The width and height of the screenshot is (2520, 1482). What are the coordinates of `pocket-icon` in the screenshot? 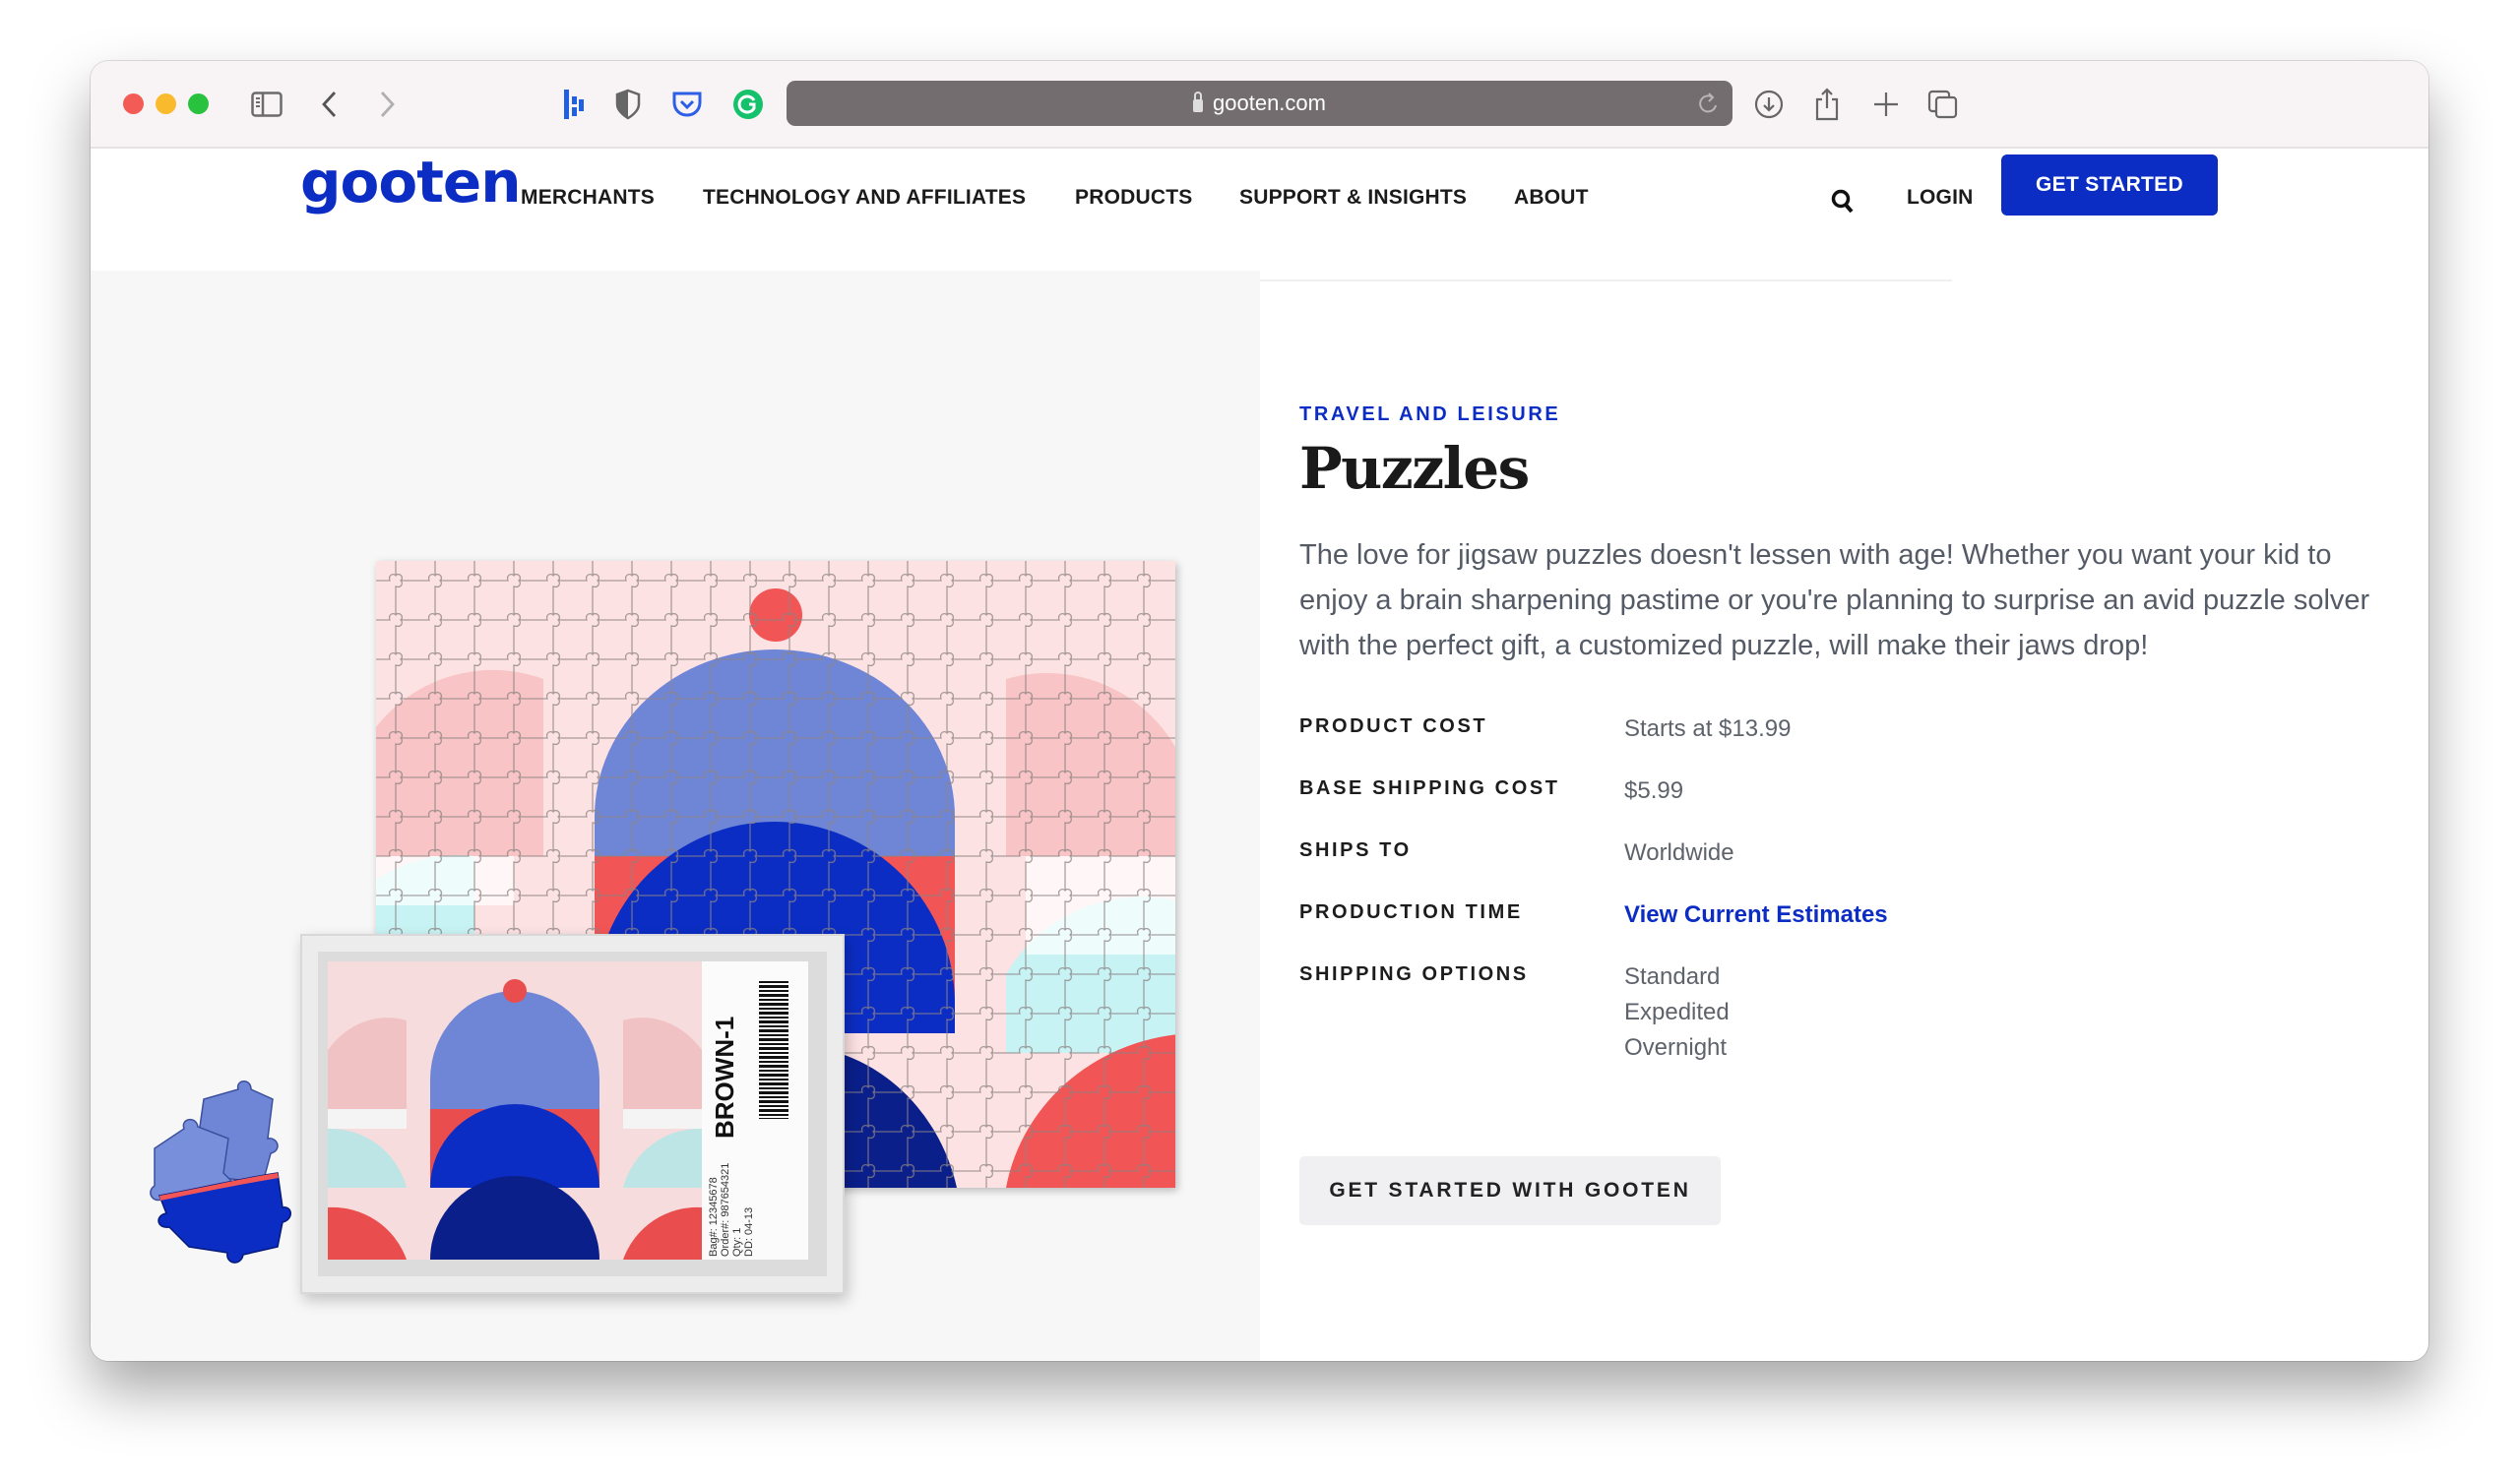 It's located at (687, 104).